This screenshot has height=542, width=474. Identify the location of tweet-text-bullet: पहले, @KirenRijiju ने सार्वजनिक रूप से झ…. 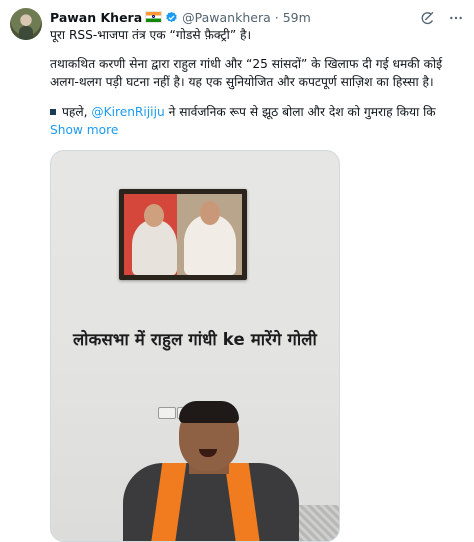
(255, 112).